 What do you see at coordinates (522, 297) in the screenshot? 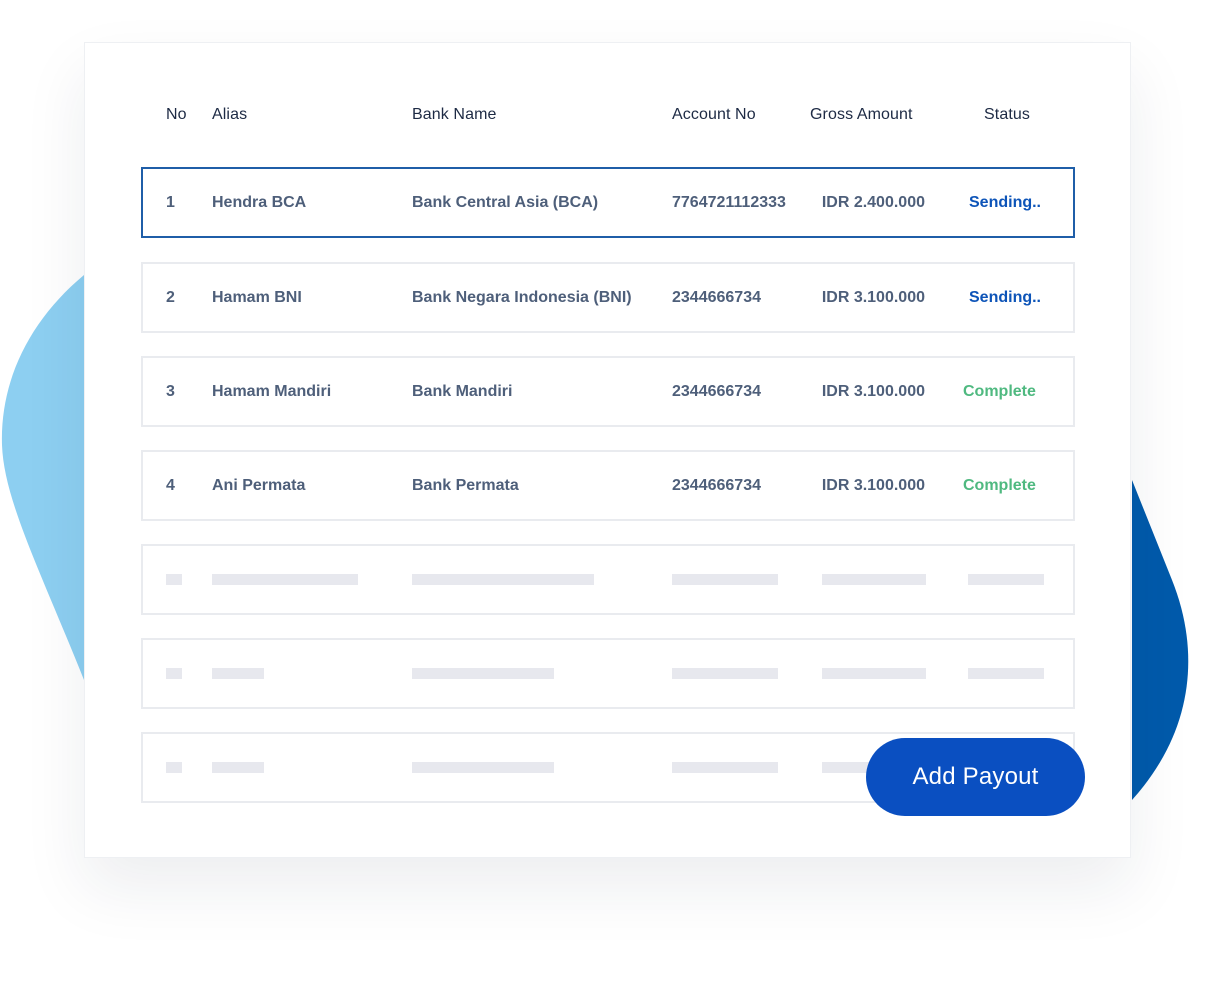
I see `row-bank-name: Bank Negara Indonesia (BNI)` at bounding box center [522, 297].